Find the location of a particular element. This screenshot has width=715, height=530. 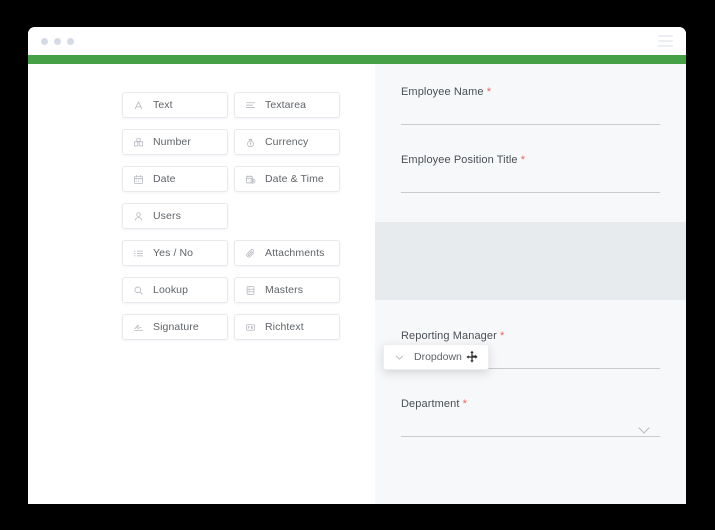

field-label-text: Reporting Manager is located at coordinates (449, 336).